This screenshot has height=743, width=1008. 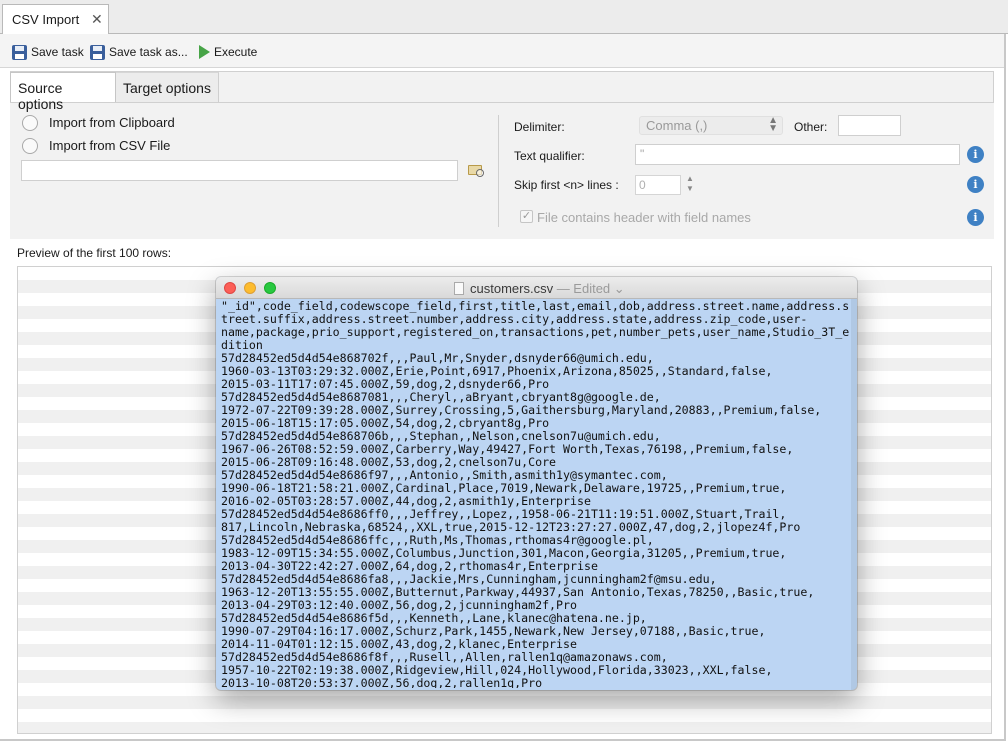 What do you see at coordinates (459, 288) in the screenshot?
I see `document-icon` at bounding box center [459, 288].